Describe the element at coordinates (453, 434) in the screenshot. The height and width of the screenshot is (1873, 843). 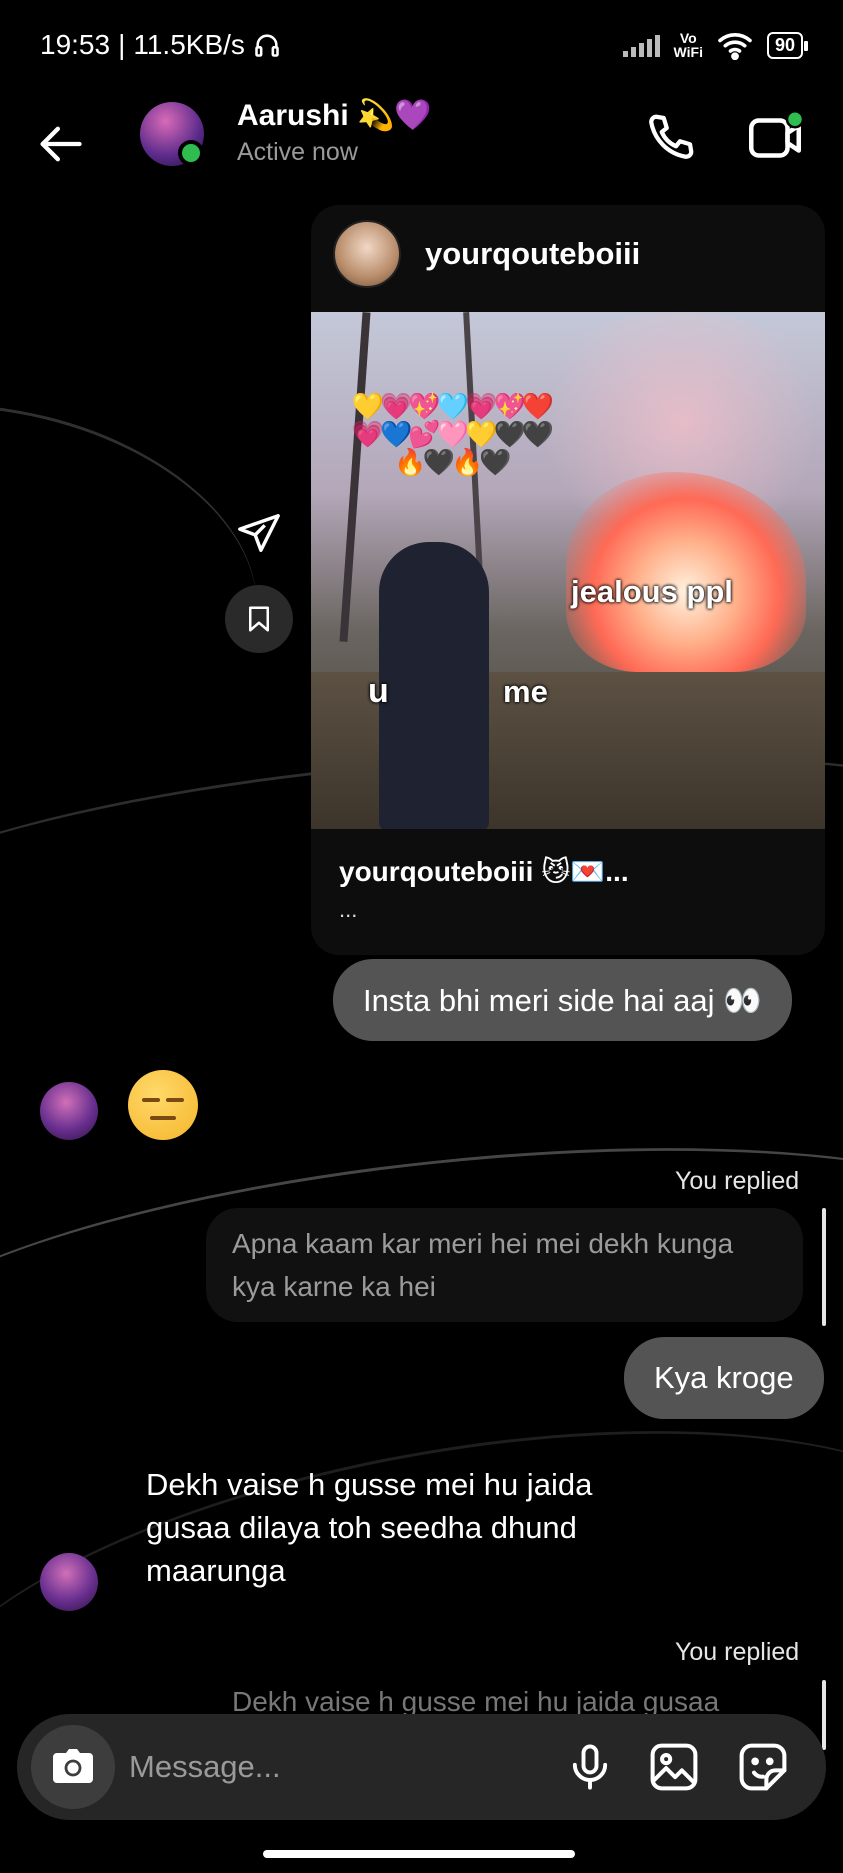
I see `hearts-cluster: 💛💗💖🩵💗💖❤️💗💙💕🩷💛🖤🖤🔥🖤🔥🖤` at that location.